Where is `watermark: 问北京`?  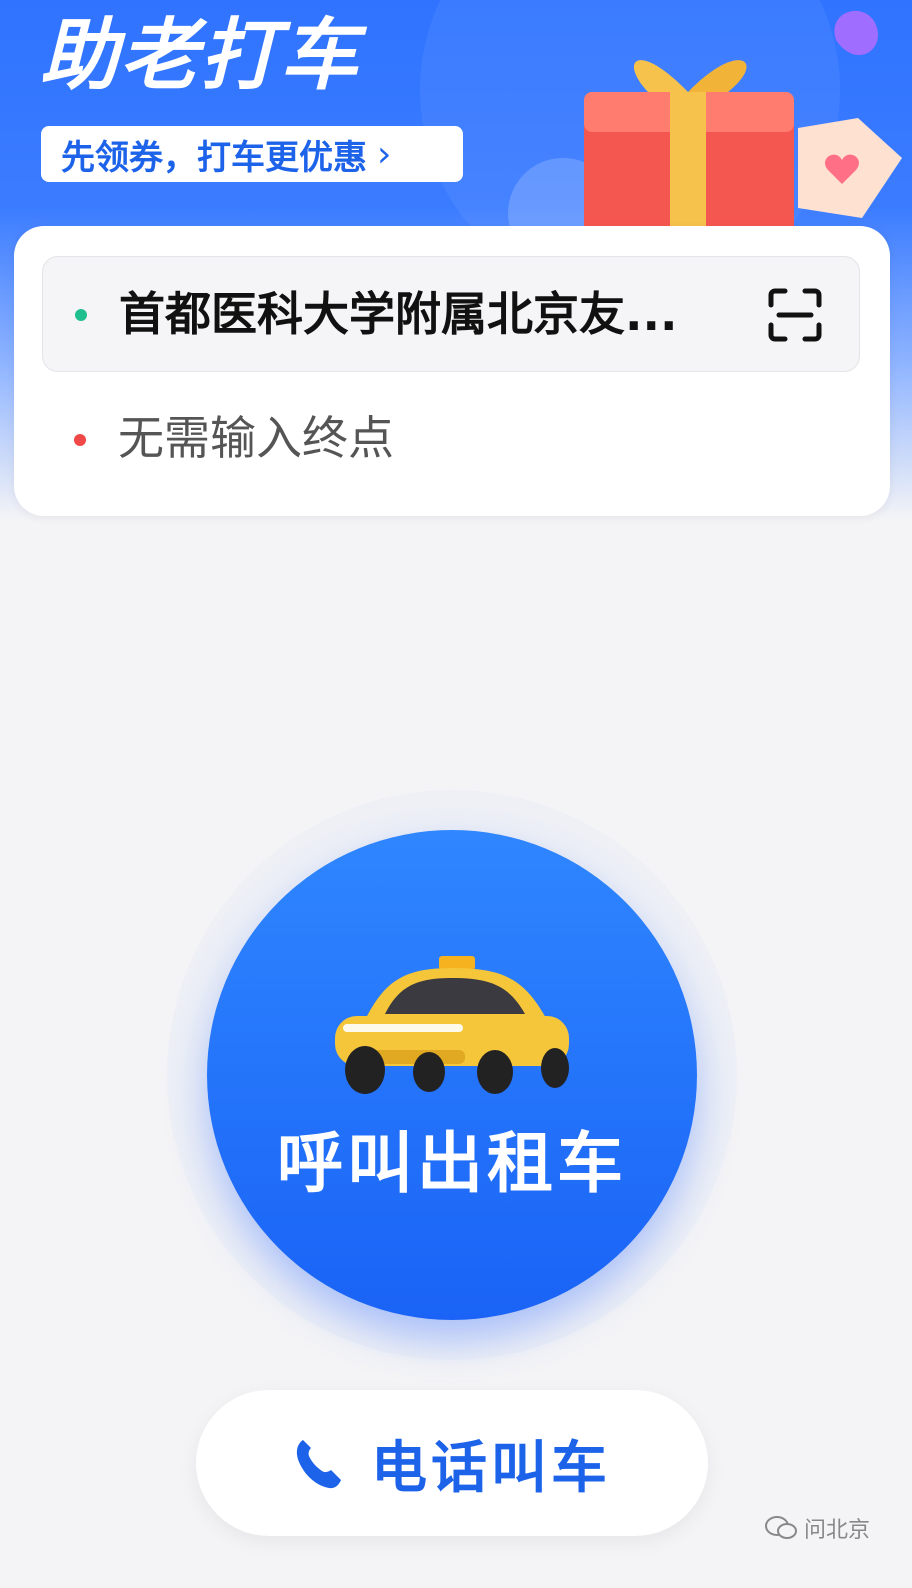
watermark: 问北京 is located at coordinates (817, 1528).